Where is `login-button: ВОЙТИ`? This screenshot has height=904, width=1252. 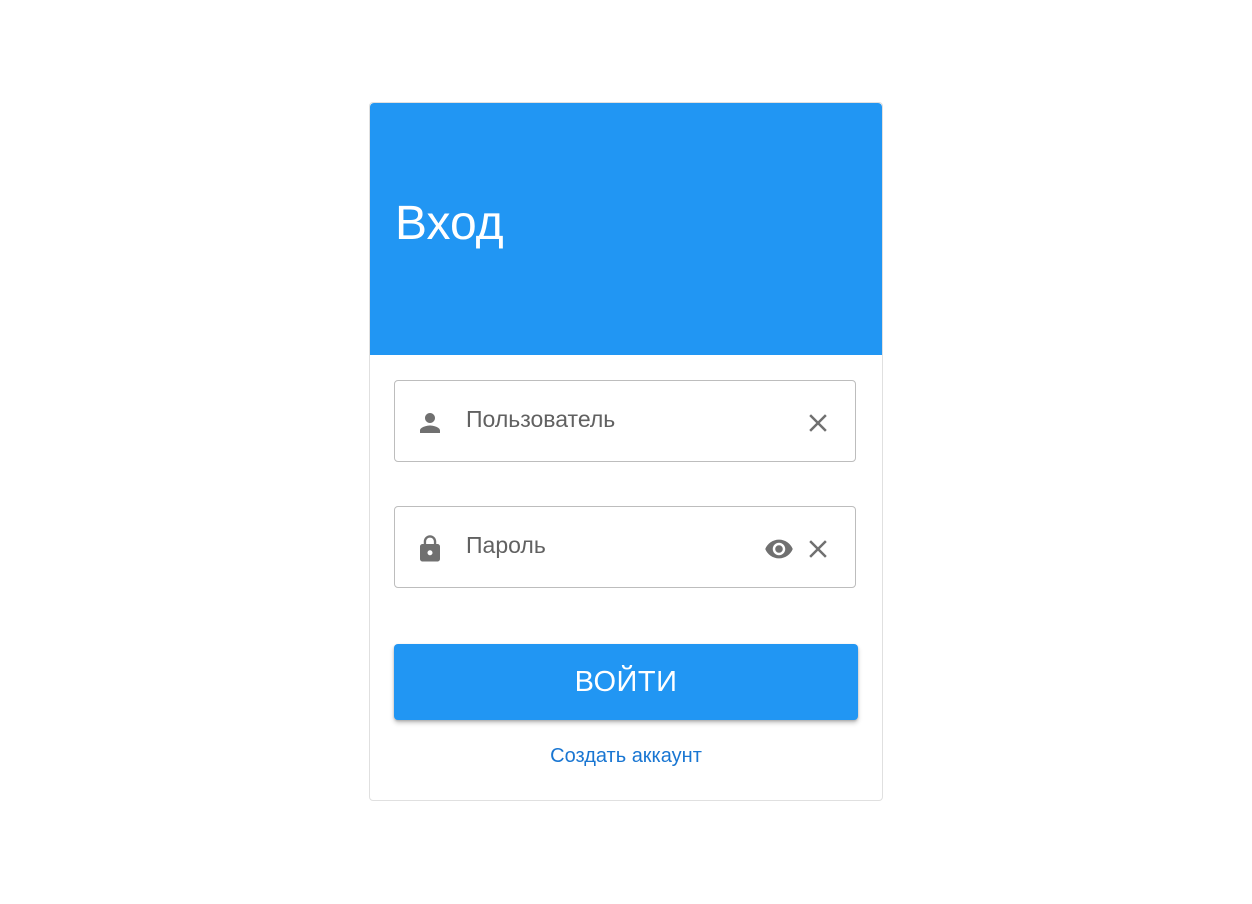
login-button: ВОЙТИ is located at coordinates (626, 682).